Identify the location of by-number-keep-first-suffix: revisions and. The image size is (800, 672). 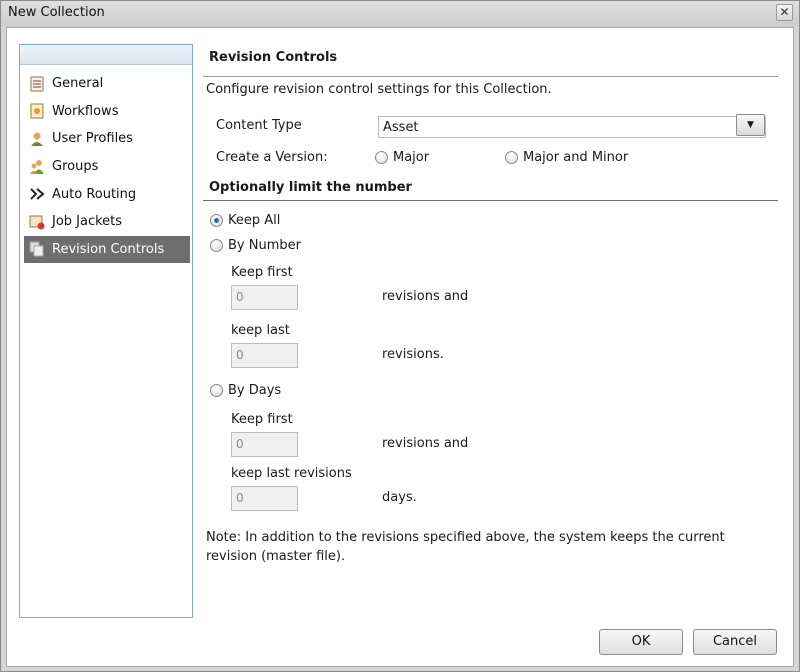
(425, 296).